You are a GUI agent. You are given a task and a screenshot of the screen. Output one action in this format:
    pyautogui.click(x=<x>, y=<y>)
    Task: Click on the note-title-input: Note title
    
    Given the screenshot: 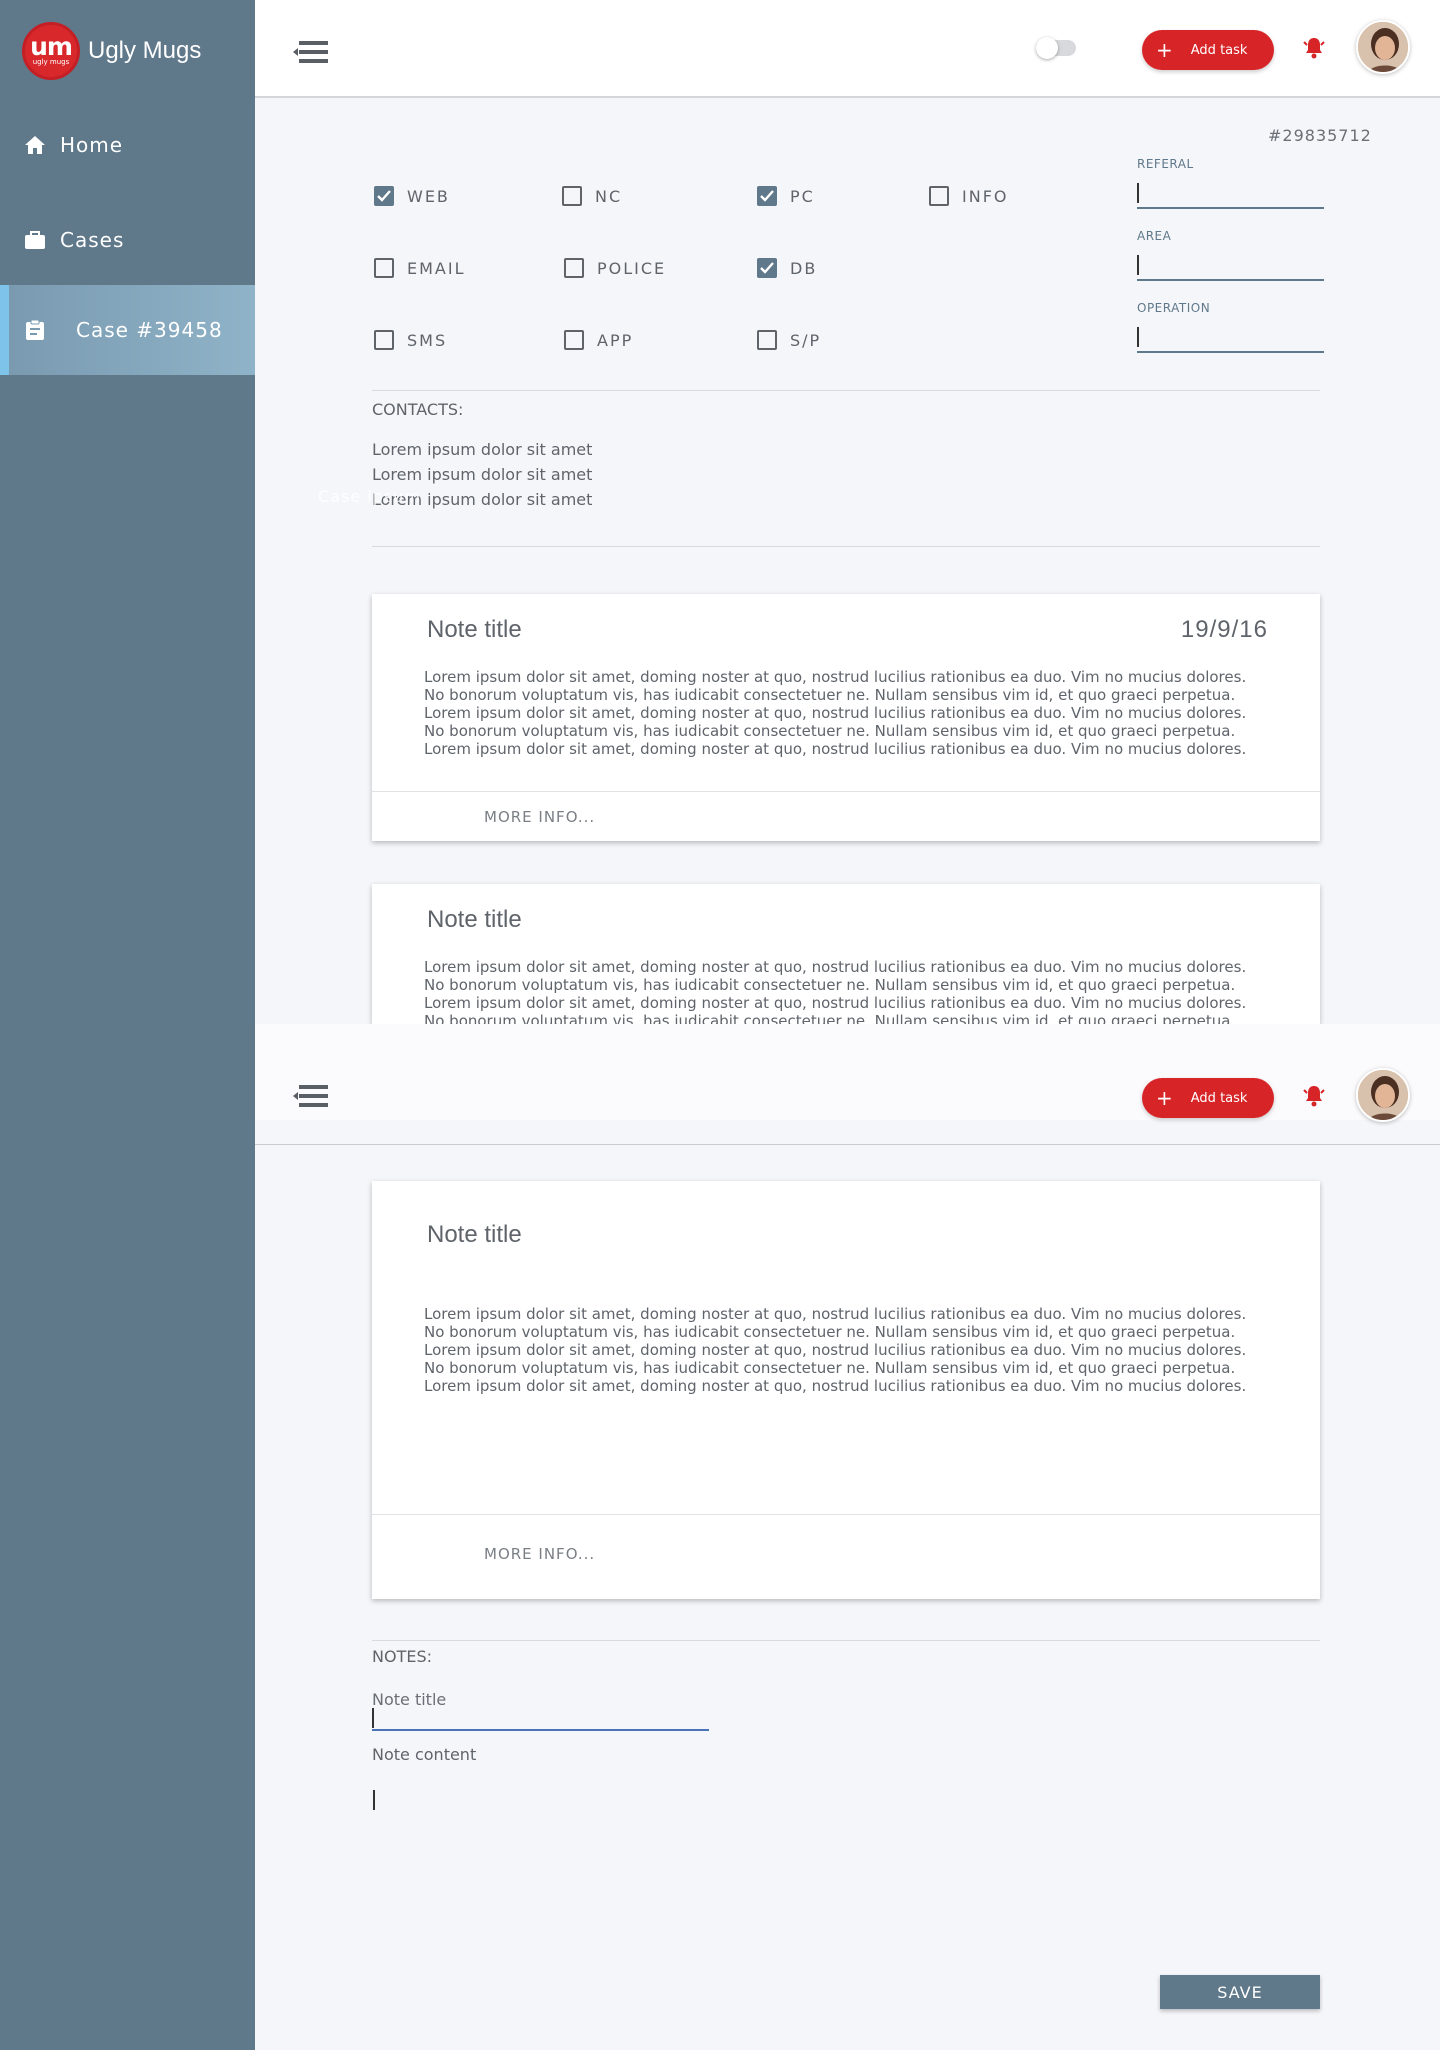 What is the action you would take?
    pyautogui.click(x=540, y=1709)
    